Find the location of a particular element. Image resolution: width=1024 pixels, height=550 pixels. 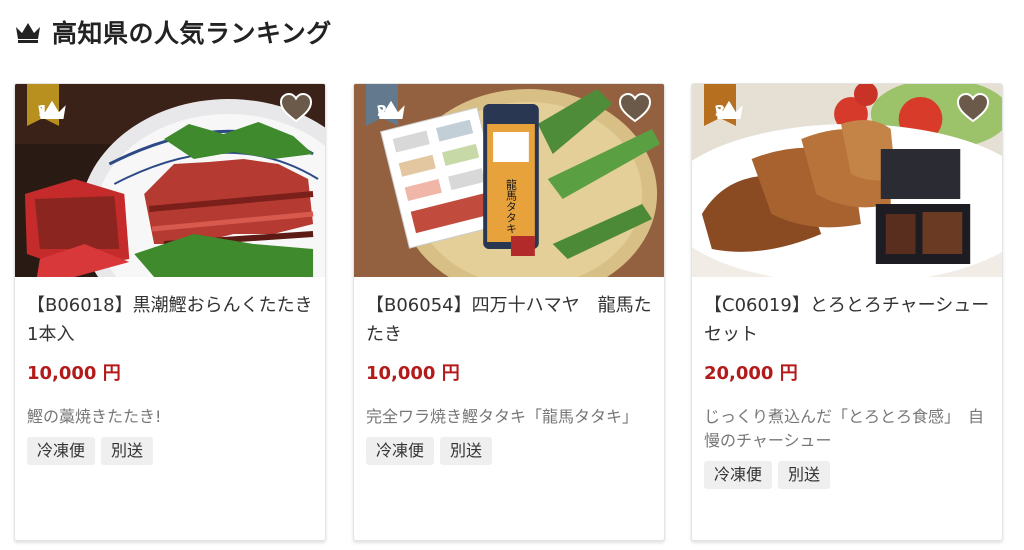

rank-badge: 2 is located at coordinates (385, 105).